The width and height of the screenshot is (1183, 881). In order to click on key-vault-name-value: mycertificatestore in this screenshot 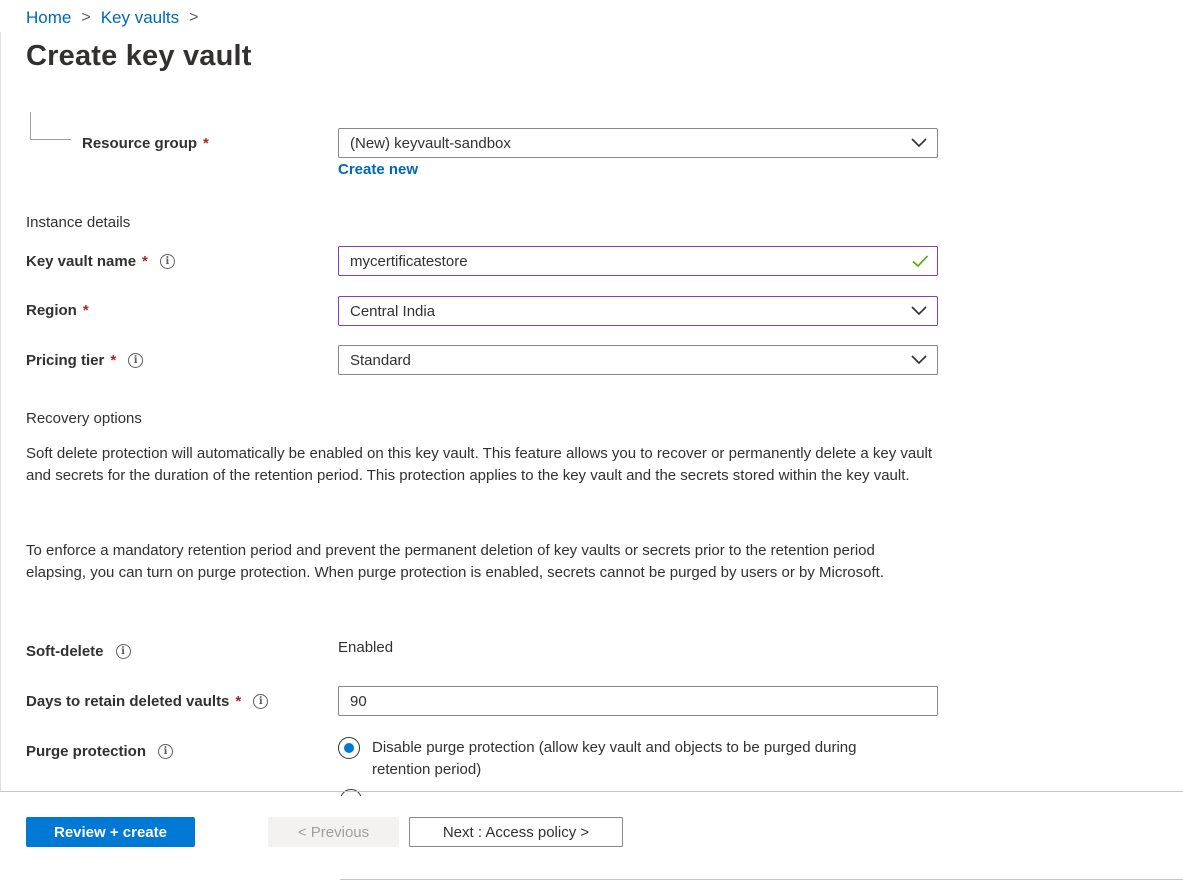, I will do `click(409, 261)`.